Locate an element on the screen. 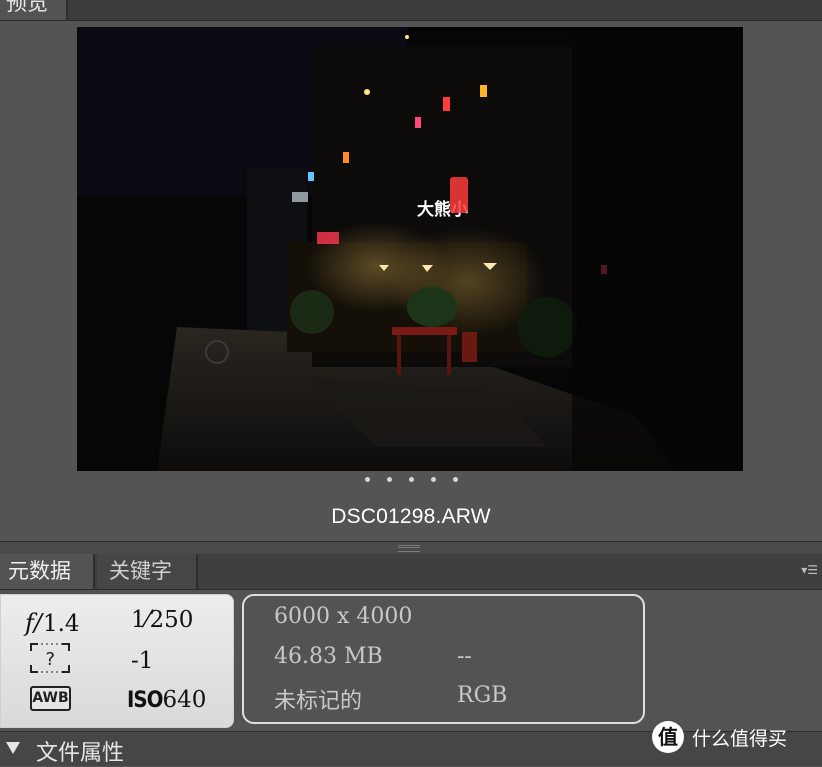  panel-menu-icon: ▾☰ is located at coordinates (809, 570).